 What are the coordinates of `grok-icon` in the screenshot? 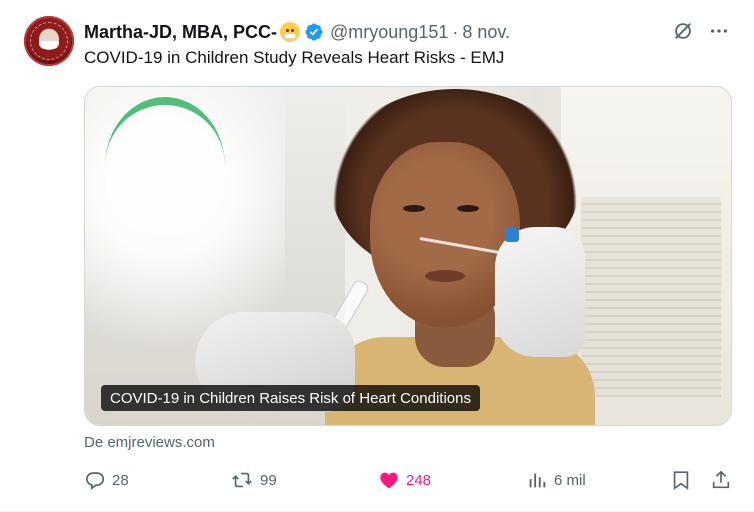 It's located at (683, 31).